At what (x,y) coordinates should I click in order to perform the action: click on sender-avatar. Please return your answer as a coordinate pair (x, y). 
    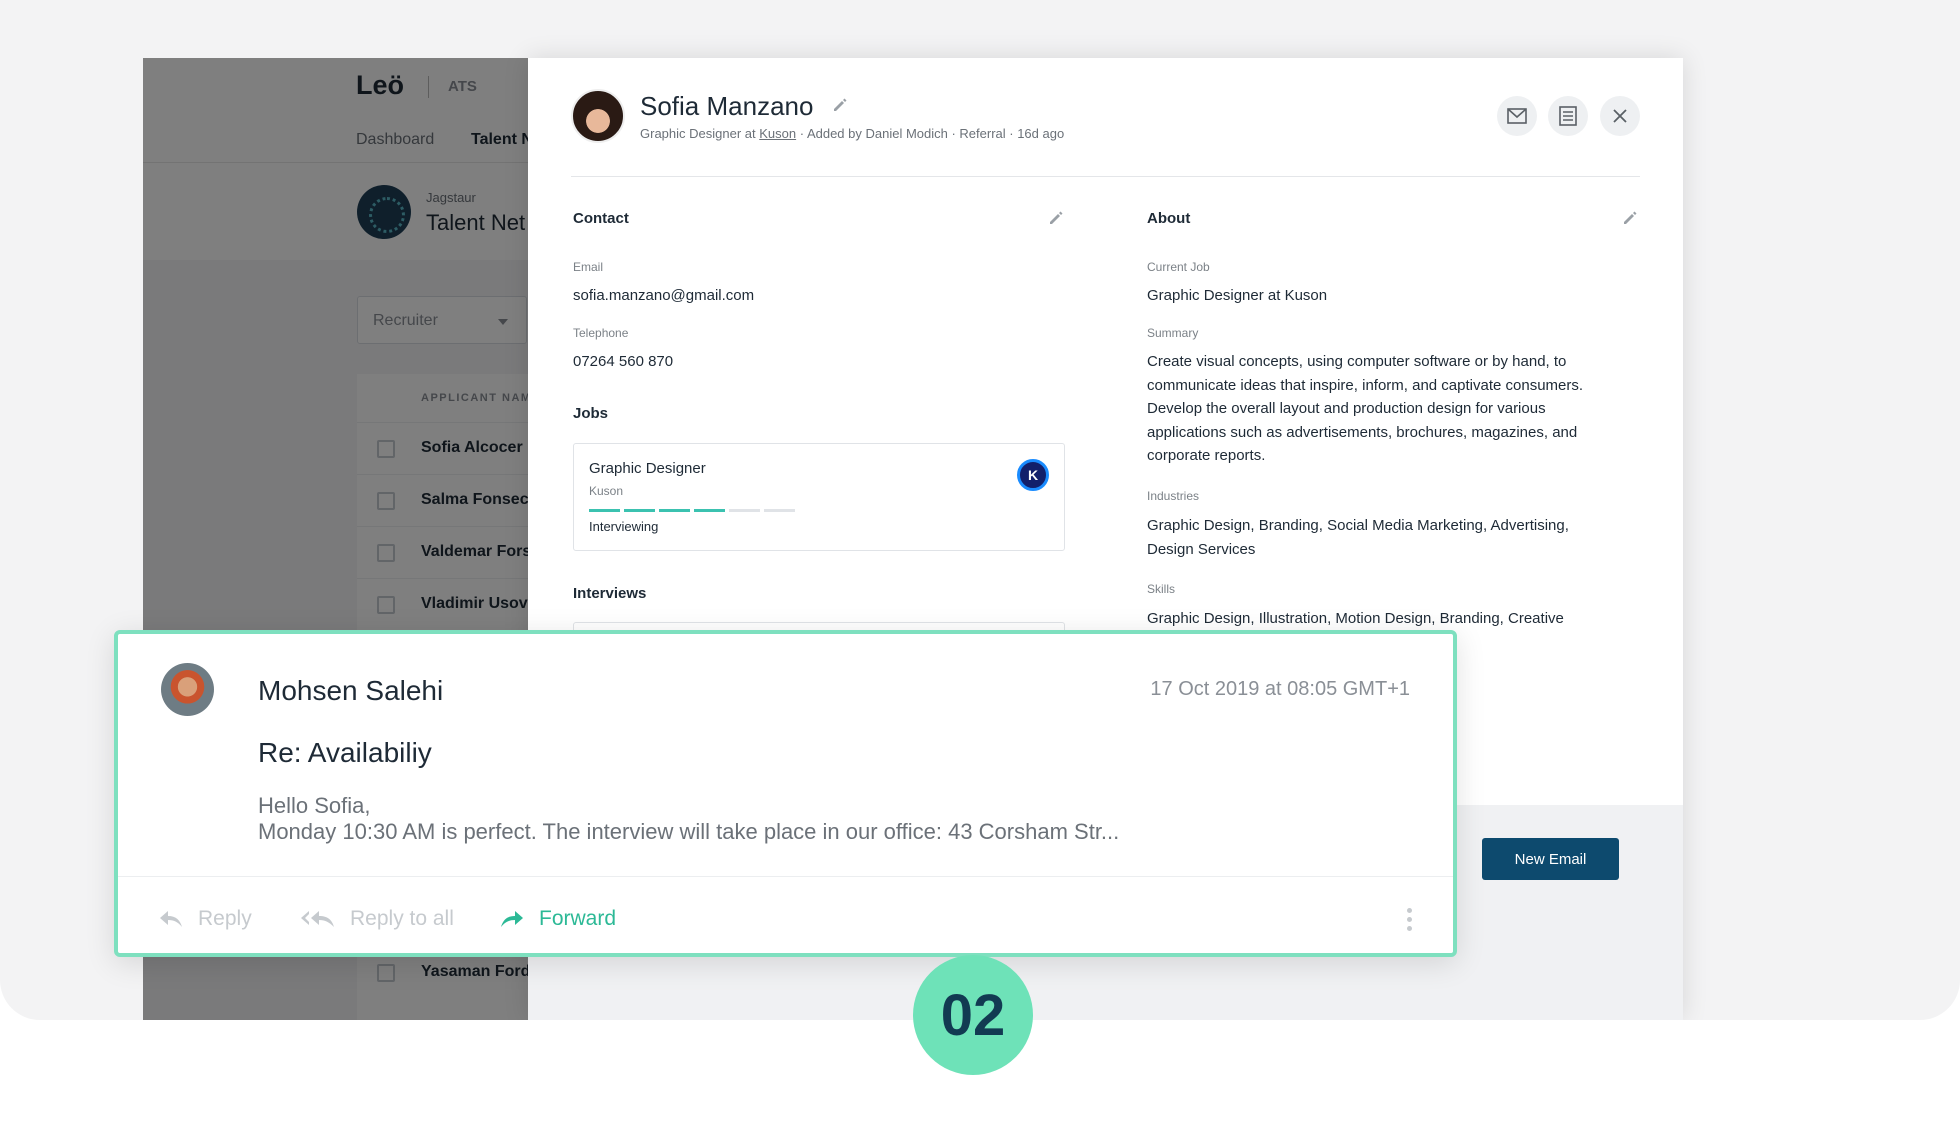
    Looking at the image, I should click on (187, 689).